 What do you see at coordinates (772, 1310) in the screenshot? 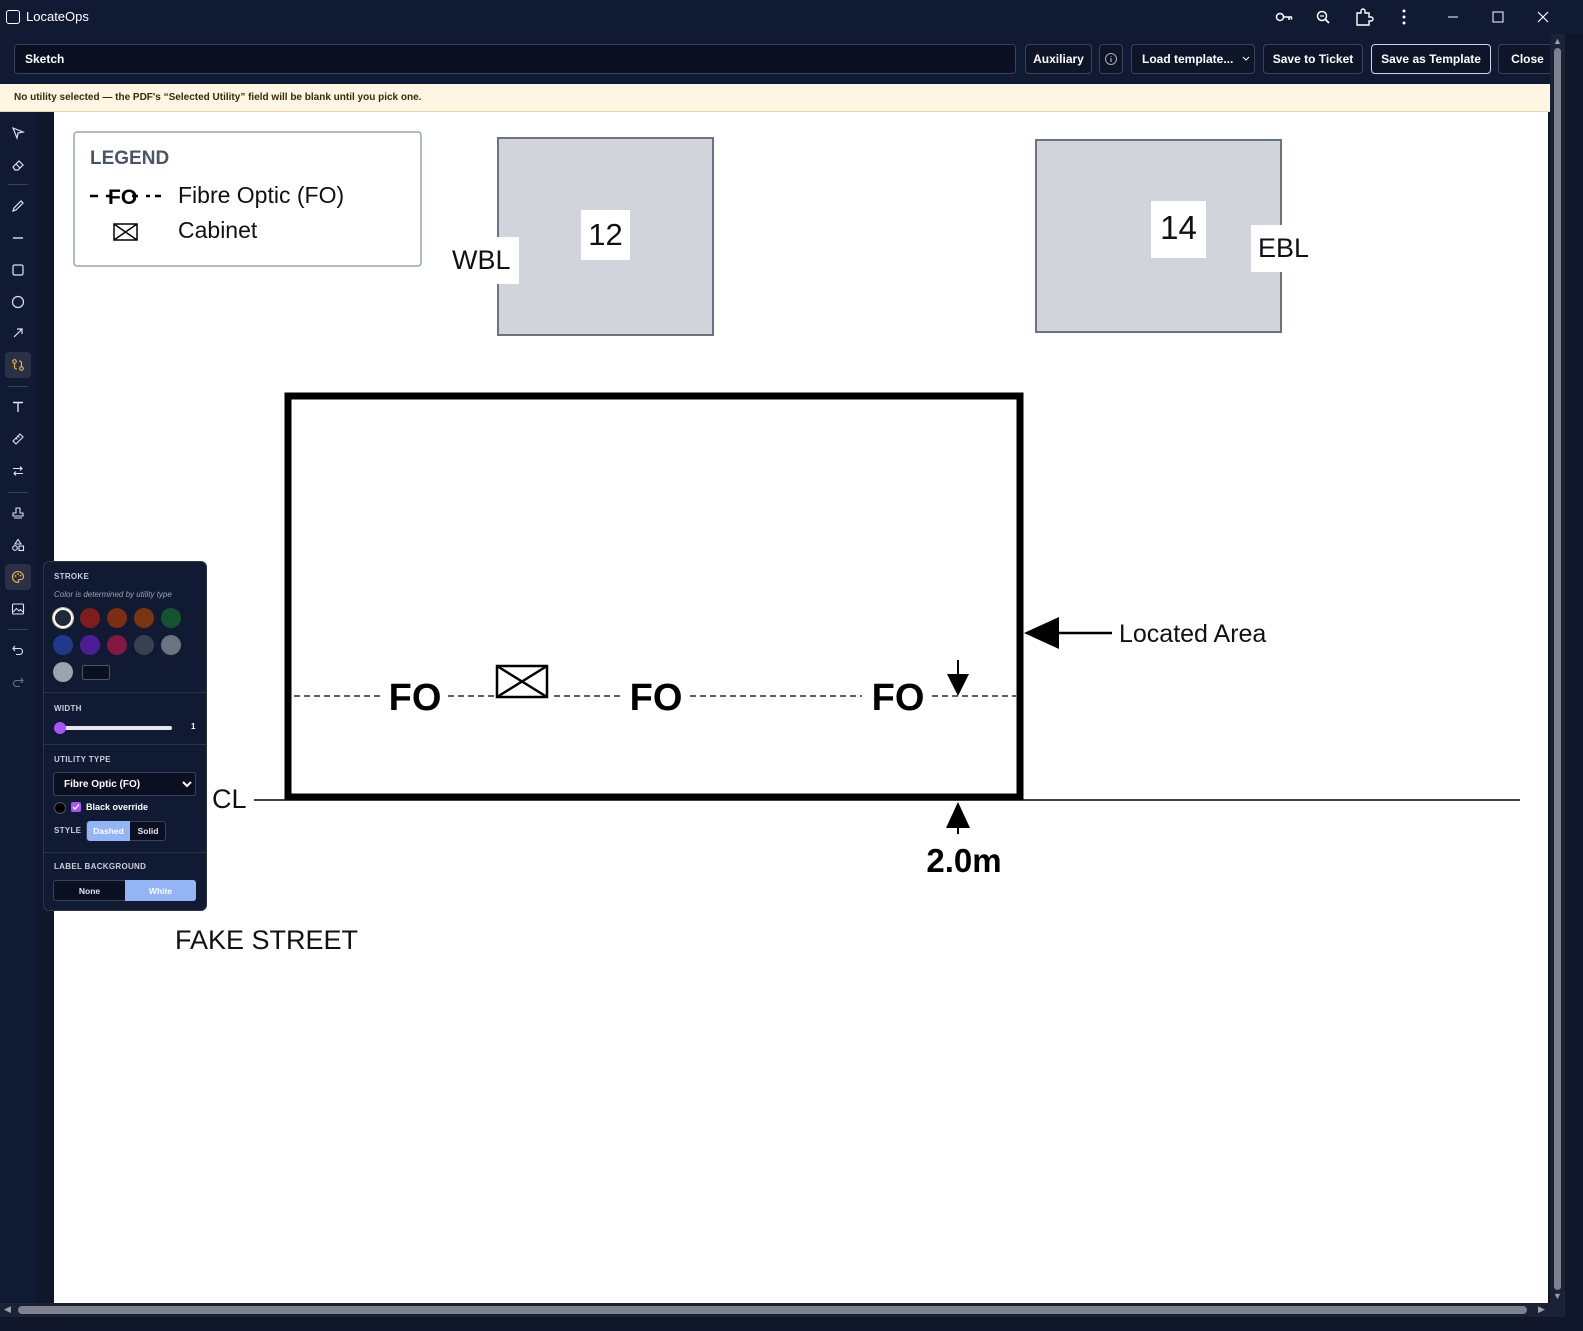
I see `horizontal-scroll-thumb` at bounding box center [772, 1310].